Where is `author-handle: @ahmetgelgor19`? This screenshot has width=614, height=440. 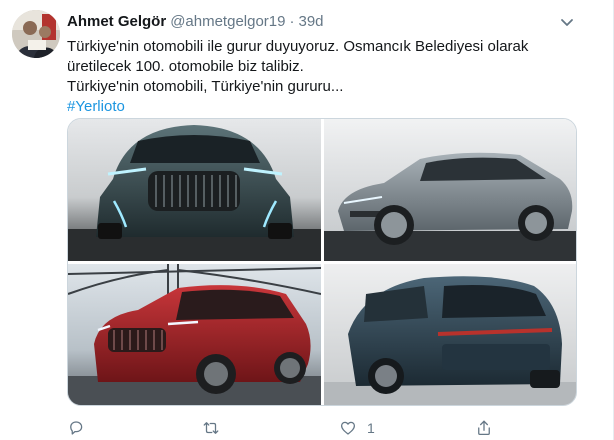 author-handle: @ahmetgelgor19 is located at coordinates (227, 21).